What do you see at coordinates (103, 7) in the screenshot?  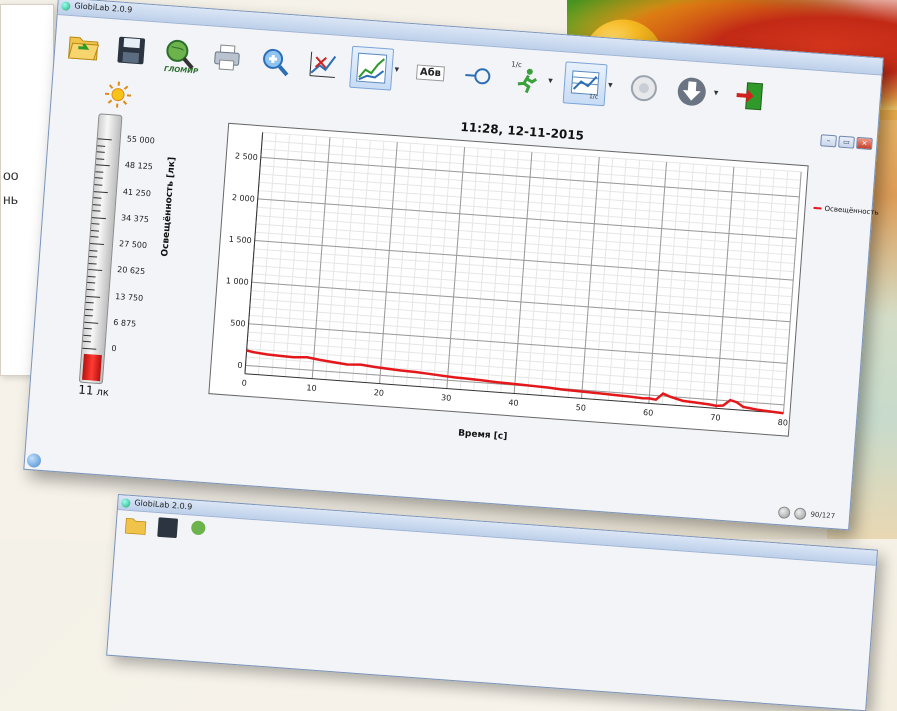 I see `window-title: GlobiLab 2.0.9` at bounding box center [103, 7].